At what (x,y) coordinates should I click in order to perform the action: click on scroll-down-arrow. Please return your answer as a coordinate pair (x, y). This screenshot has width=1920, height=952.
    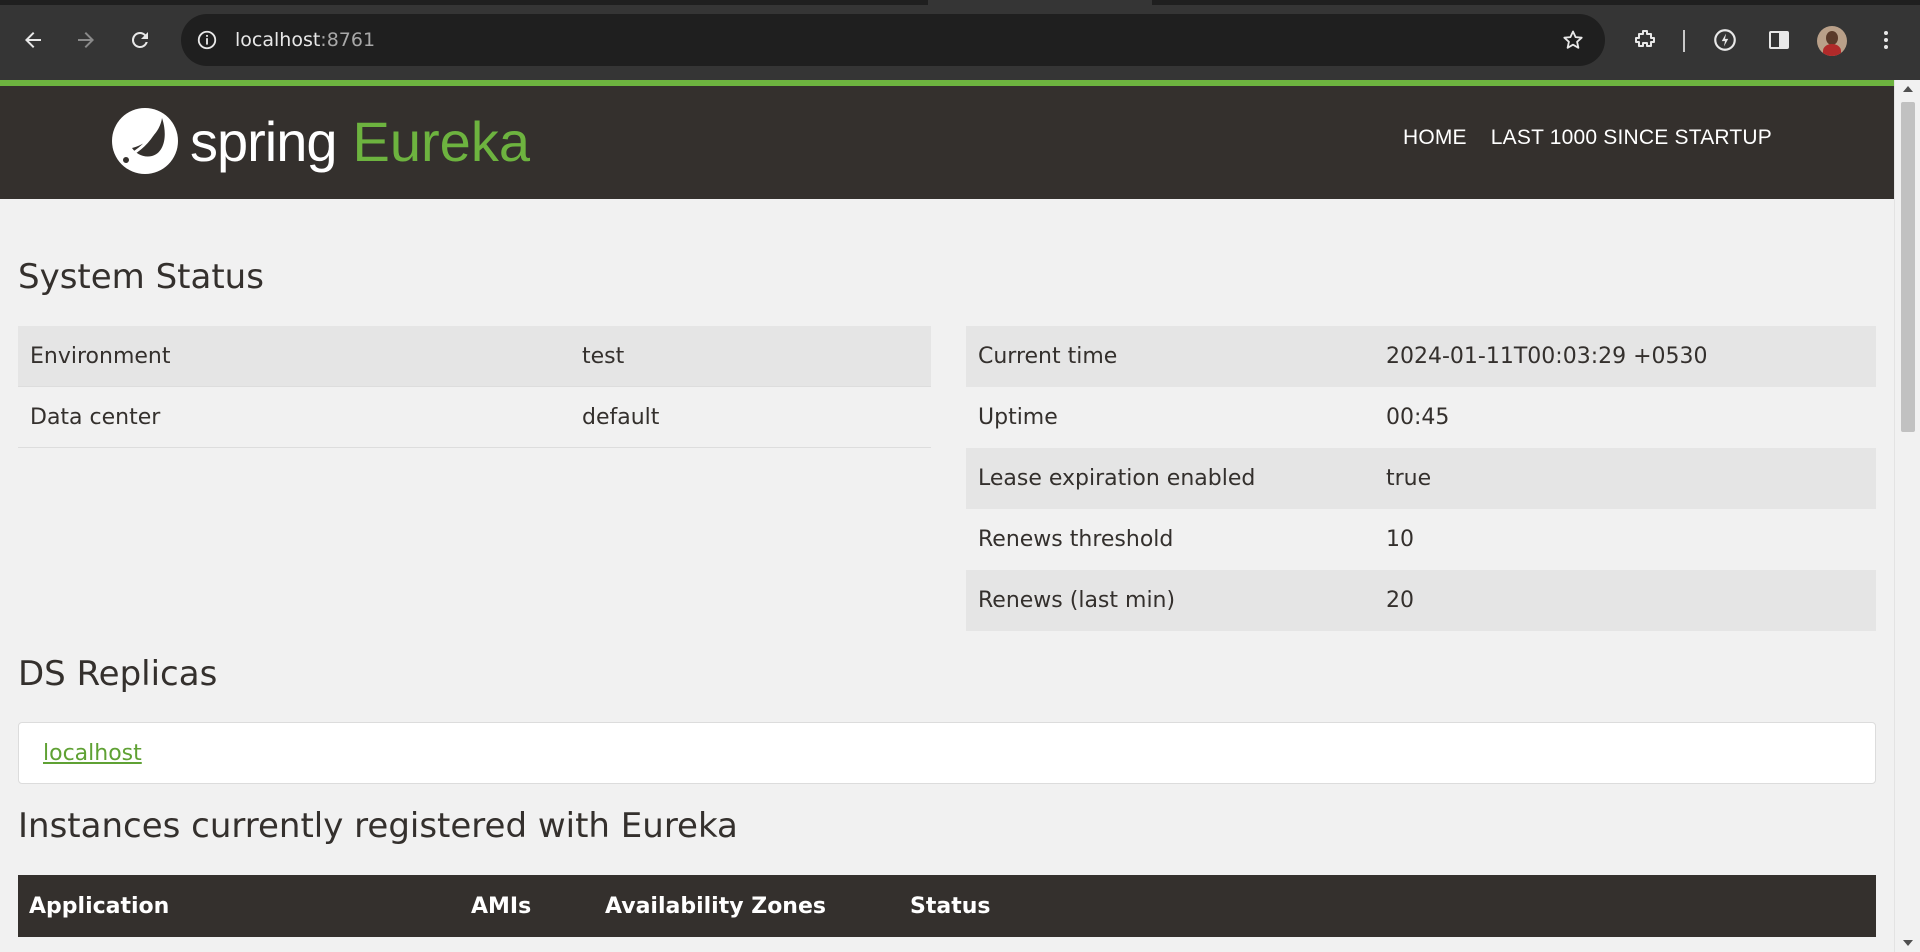
    Looking at the image, I should click on (1908, 943).